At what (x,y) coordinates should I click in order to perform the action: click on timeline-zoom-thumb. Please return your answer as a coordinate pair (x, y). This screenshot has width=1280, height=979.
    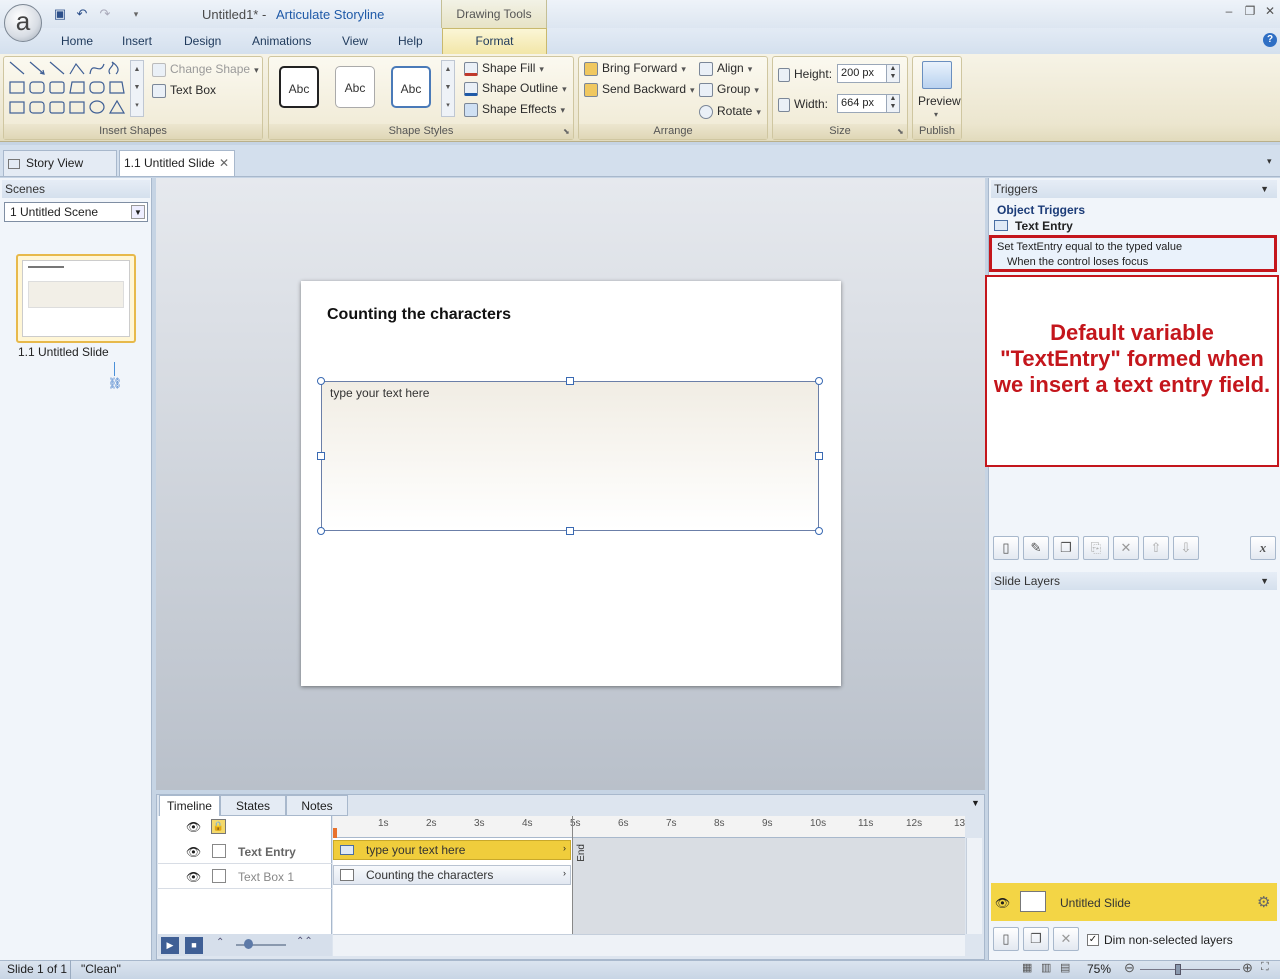
    Looking at the image, I should click on (248, 944).